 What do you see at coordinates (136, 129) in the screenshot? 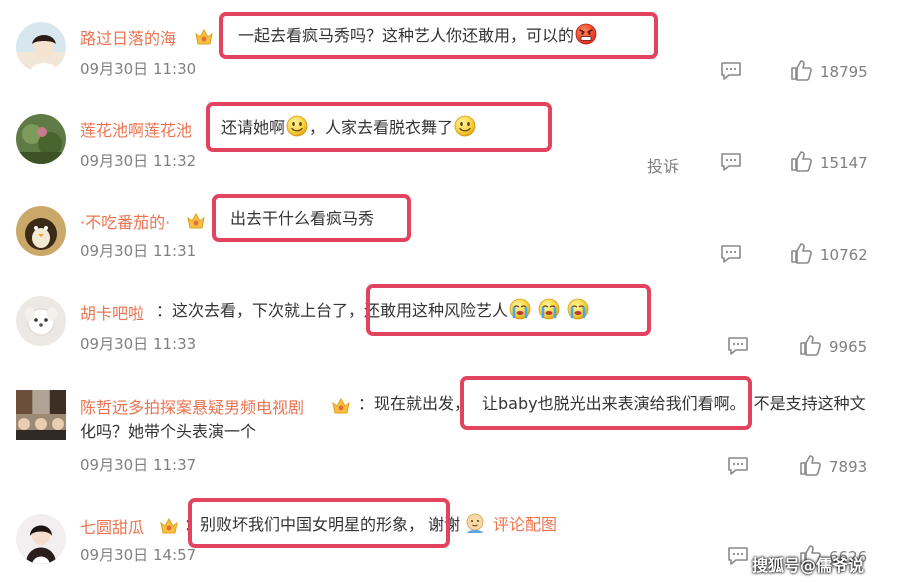
I see `username: 莲花池啊莲花池` at bounding box center [136, 129].